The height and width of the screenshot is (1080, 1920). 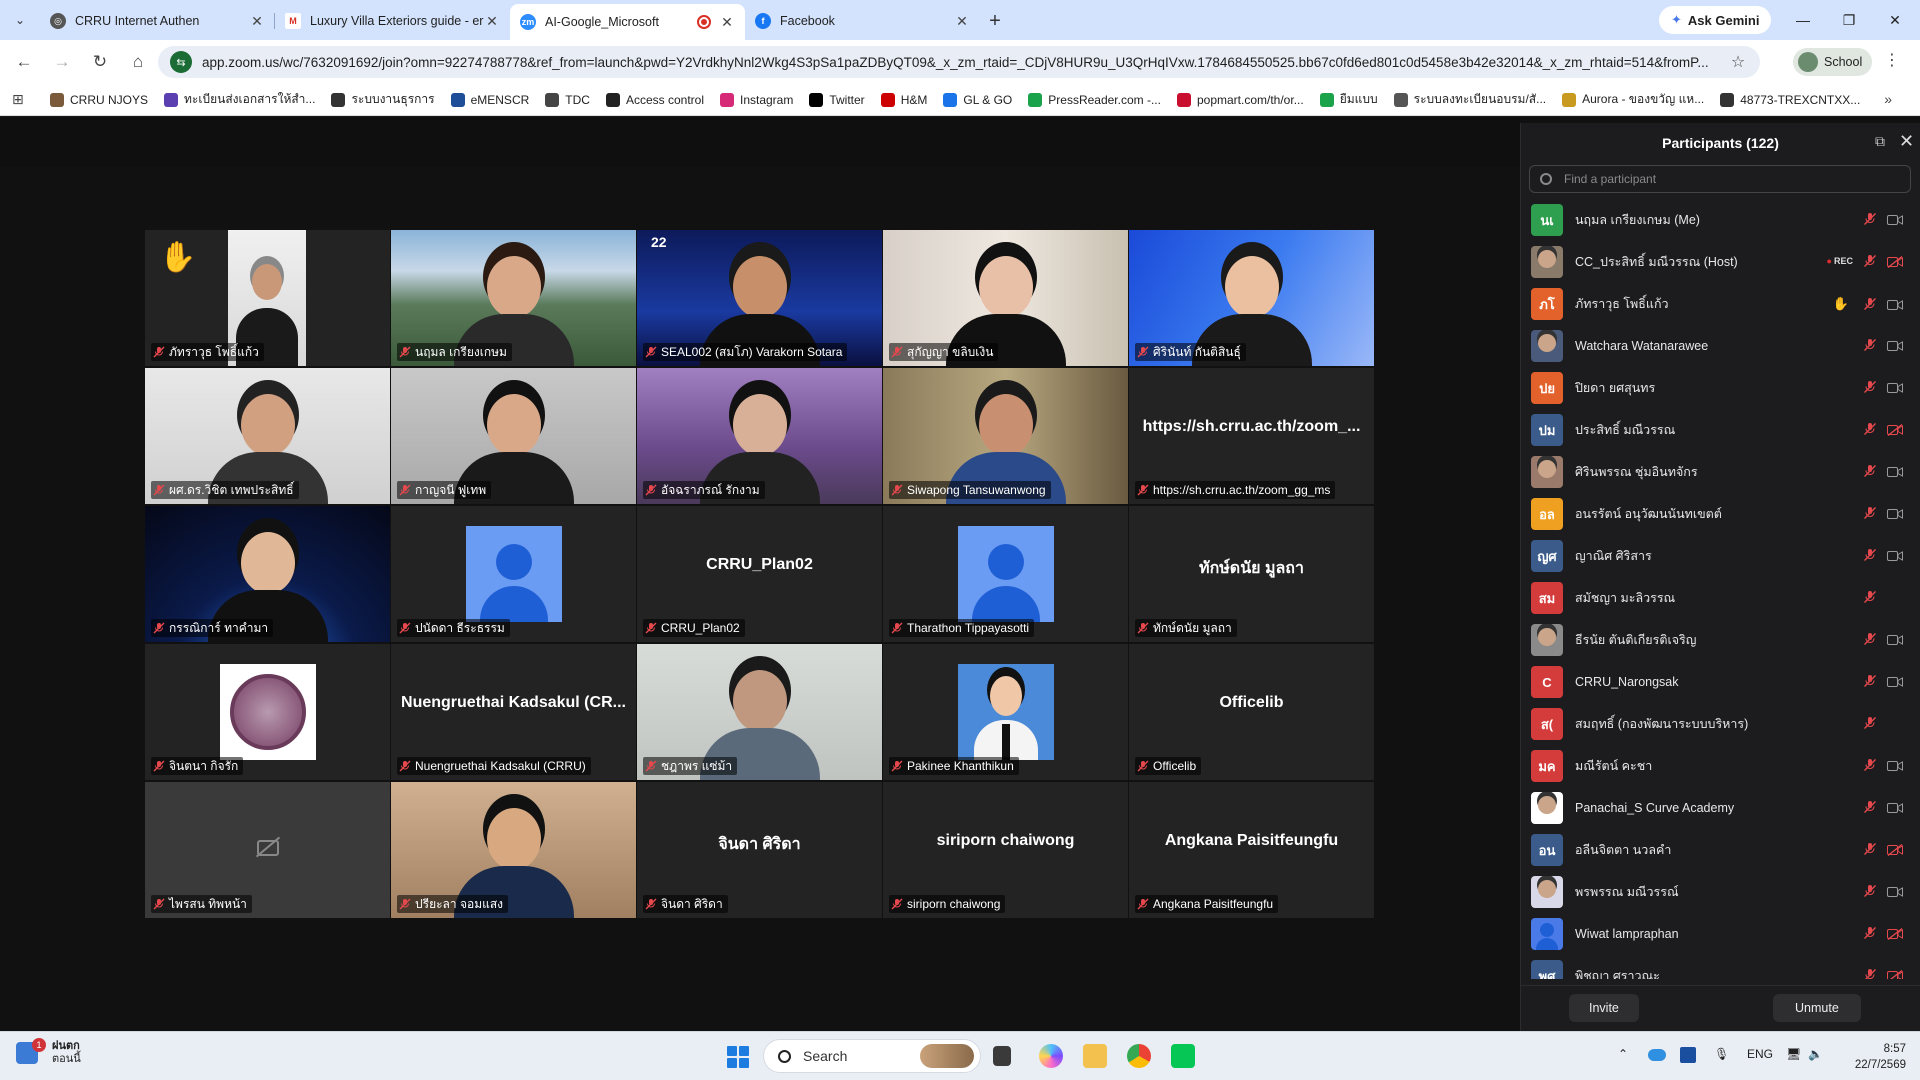 What do you see at coordinates (1817, 1008) in the screenshot?
I see `unmute-button: Unmute` at bounding box center [1817, 1008].